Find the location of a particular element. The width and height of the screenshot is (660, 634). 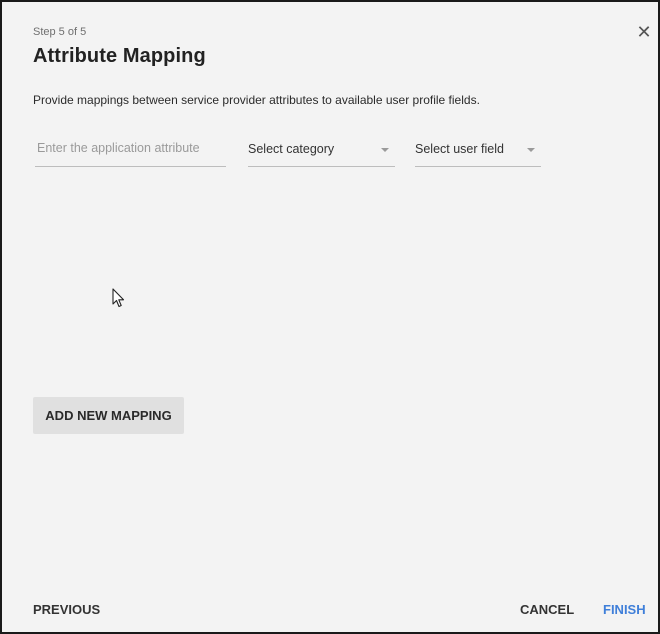

user-field-select: Select user field is located at coordinates (478, 151).